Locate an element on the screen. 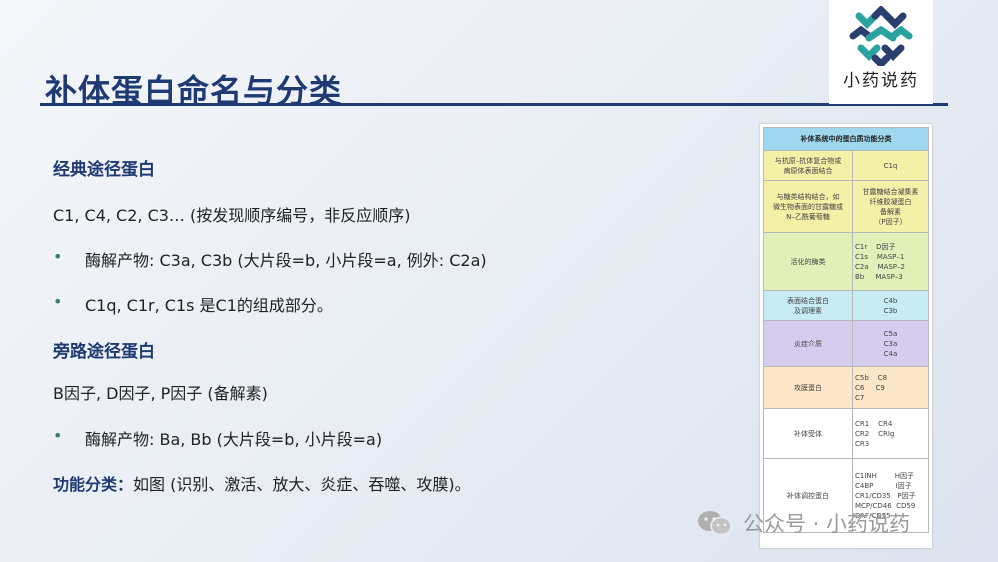  table-cell-function: 活化的酶类 is located at coordinates (808, 261).